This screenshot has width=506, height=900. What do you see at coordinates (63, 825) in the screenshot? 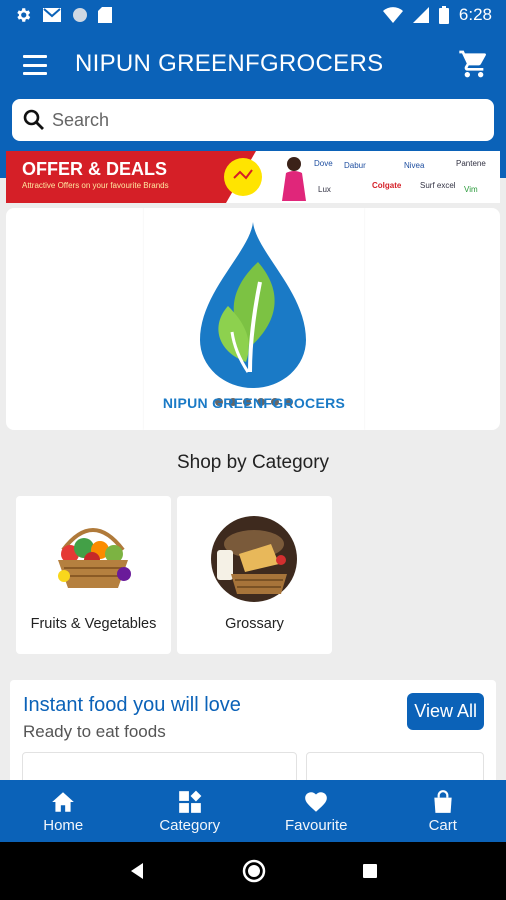
I see `nav-label: Home` at bounding box center [63, 825].